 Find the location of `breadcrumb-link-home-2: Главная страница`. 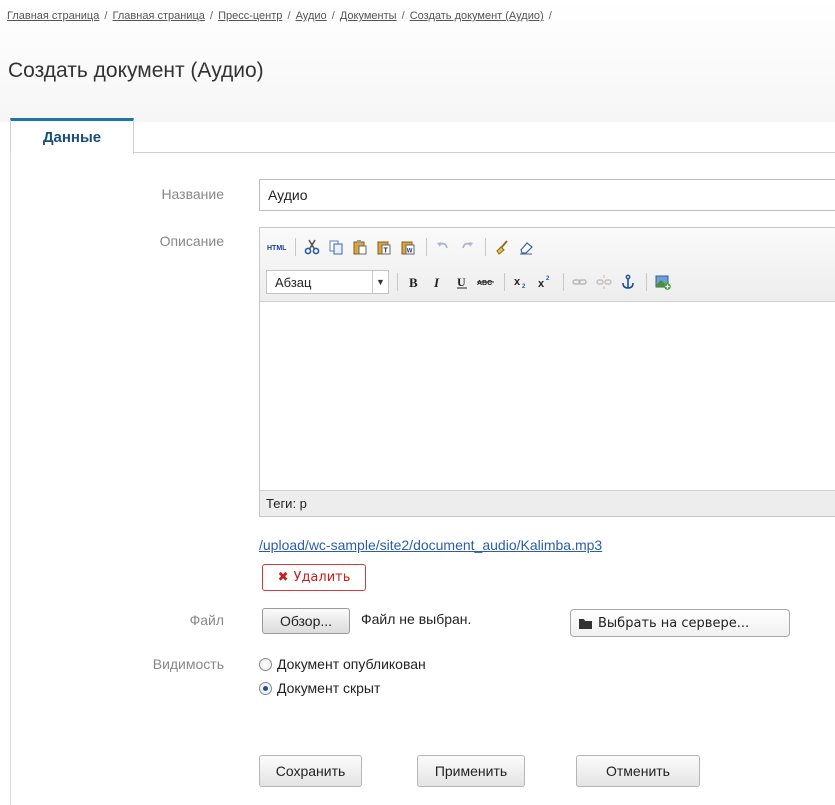

breadcrumb-link-home-2: Главная страница is located at coordinates (159, 16).